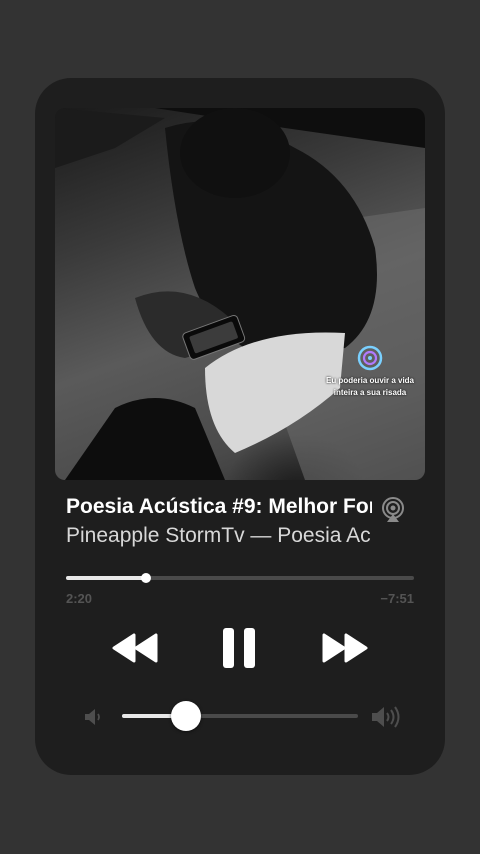  What do you see at coordinates (79, 598) in the screenshot?
I see `elapsed-time: 2:20` at bounding box center [79, 598].